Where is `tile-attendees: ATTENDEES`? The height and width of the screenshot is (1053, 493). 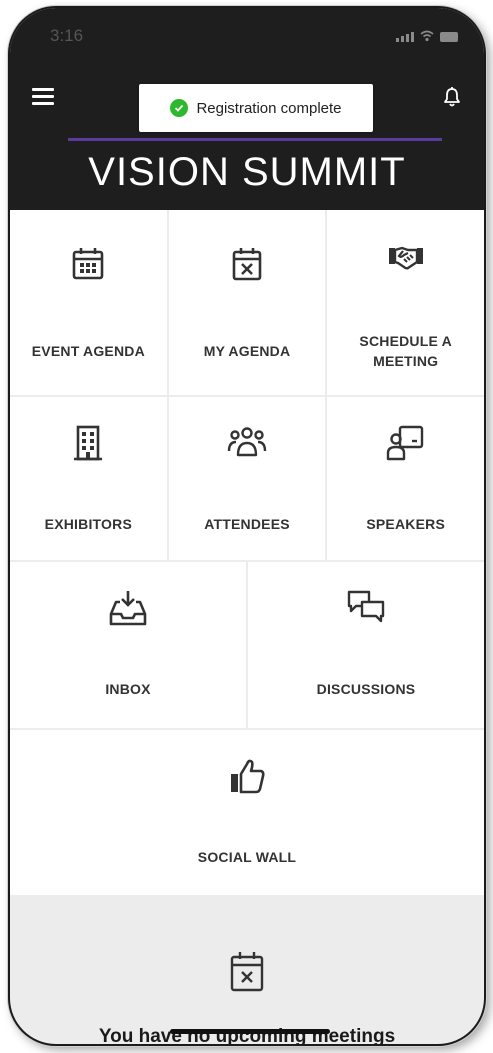
tile-attendees: ATTENDEES is located at coordinates (247, 478).